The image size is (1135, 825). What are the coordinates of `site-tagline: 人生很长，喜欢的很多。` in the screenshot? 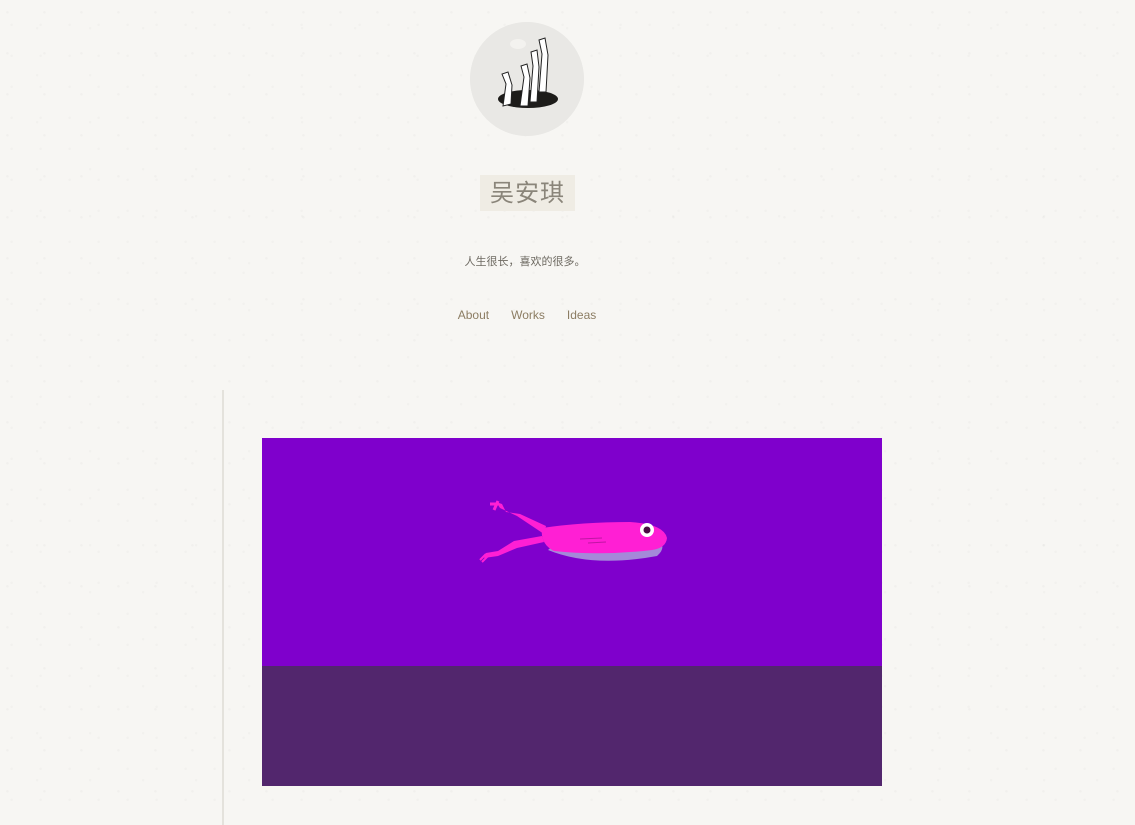 It's located at (525, 261).